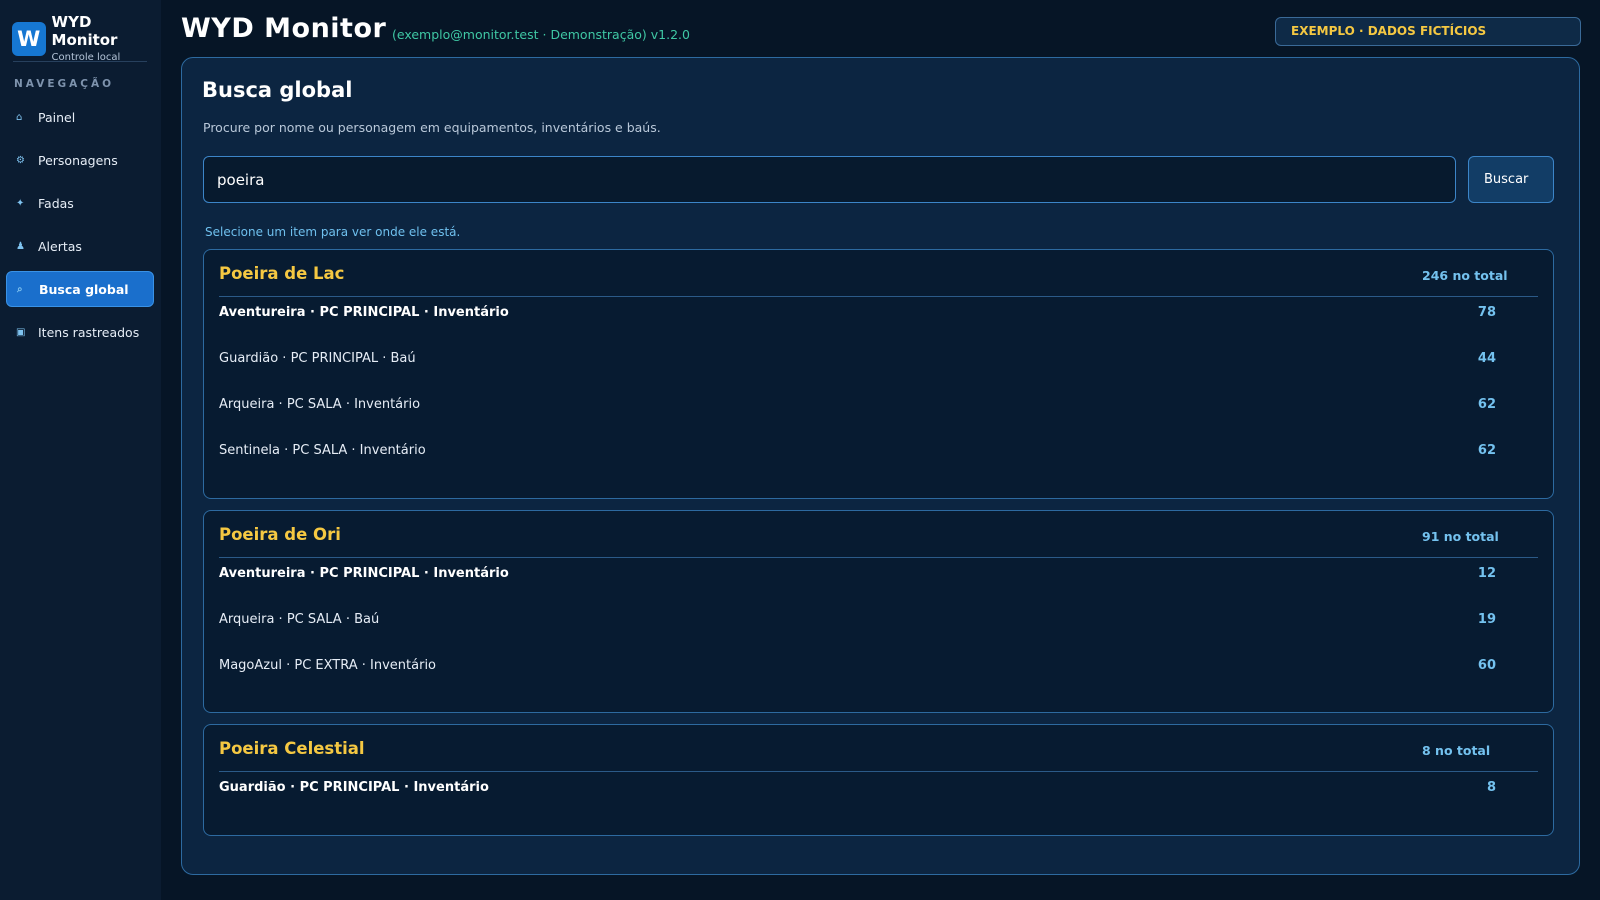  I want to click on home-icon: ⌂, so click(19, 117).